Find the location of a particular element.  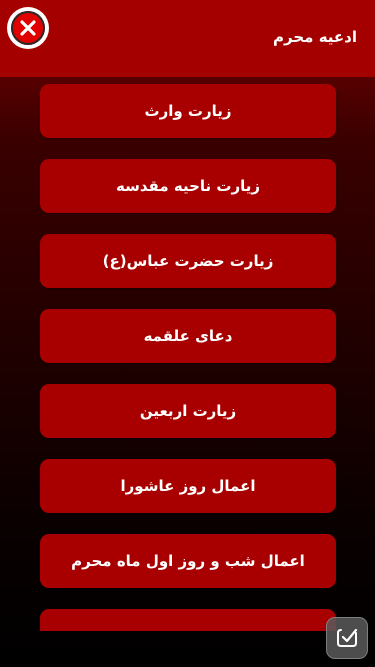

menu-item-ziarat-arbaeen: زیارت اربعین is located at coordinates (188, 411).